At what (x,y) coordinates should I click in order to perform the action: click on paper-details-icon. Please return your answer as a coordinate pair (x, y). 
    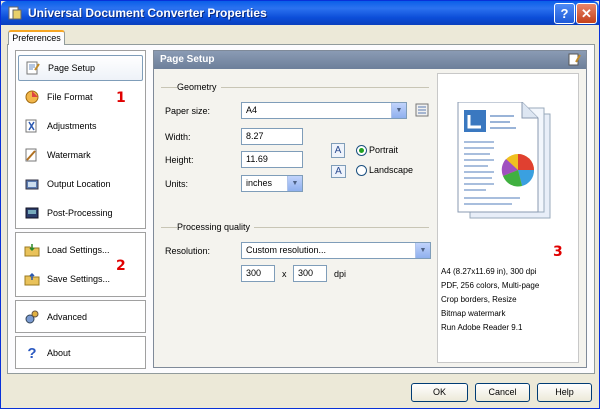
    Looking at the image, I should click on (422, 110).